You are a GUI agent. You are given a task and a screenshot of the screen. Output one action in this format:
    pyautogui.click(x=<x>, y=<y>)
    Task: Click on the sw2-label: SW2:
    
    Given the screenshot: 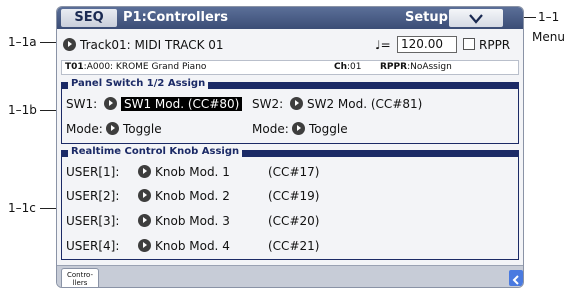 What is the action you would take?
    pyautogui.click(x=268, y=104)
    